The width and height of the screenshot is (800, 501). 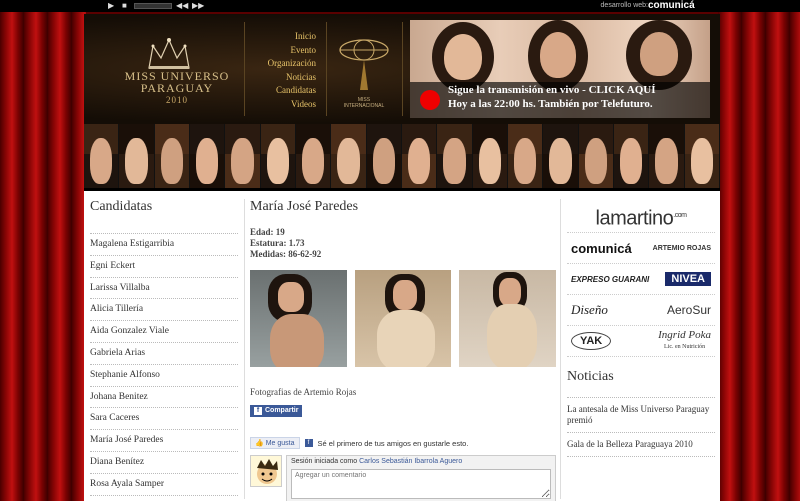 What do you see at coordinates (688, 279) in the screenshot?
I see `sponsor-nivea-logo: NIVEA` at bounding box center [688, 279].